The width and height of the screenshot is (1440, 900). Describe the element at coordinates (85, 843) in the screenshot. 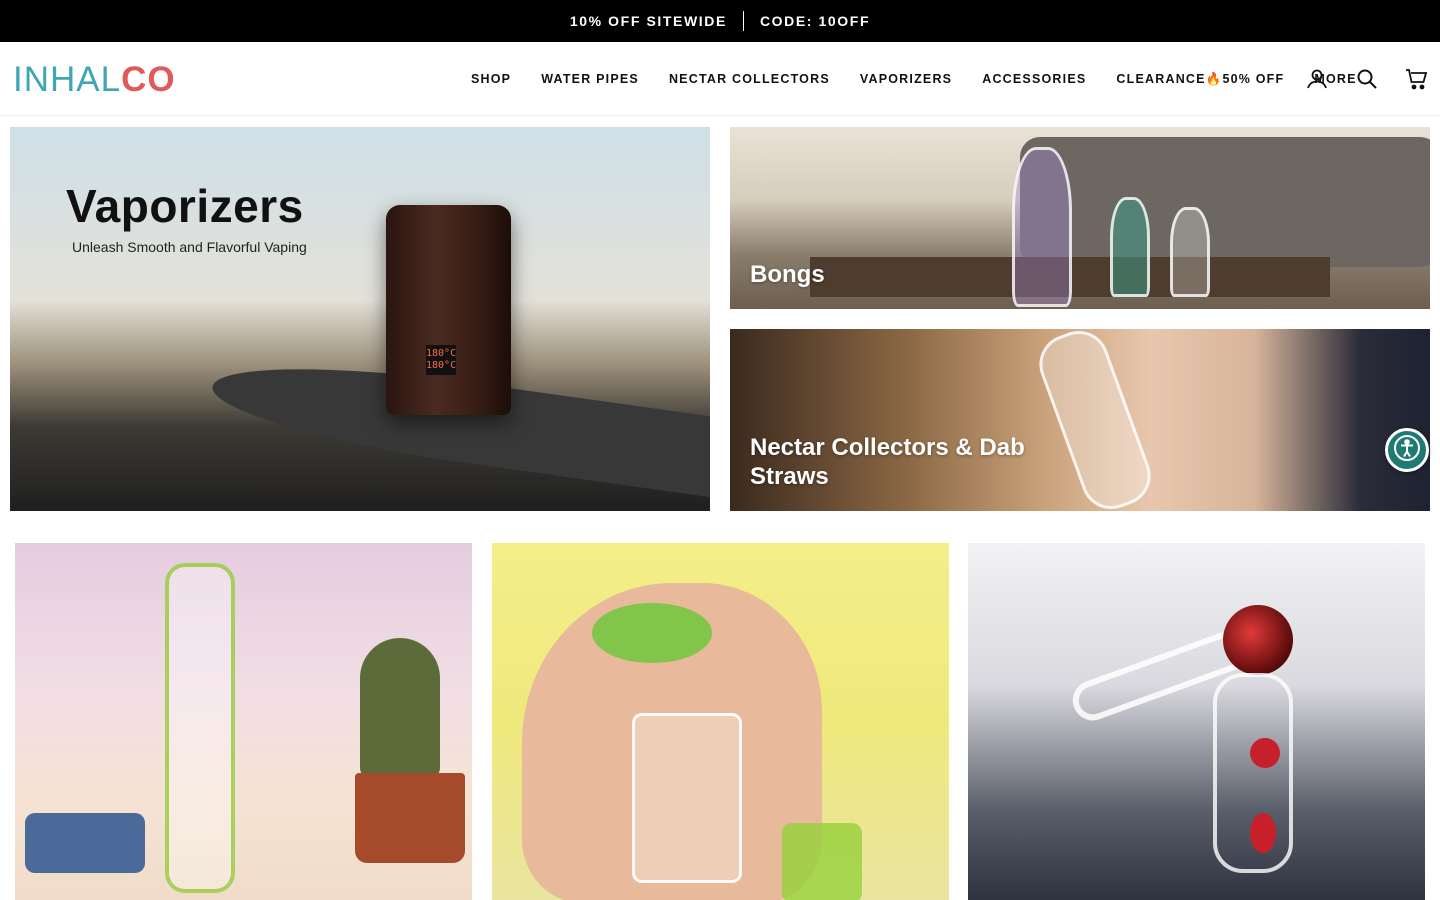

I see `grinder-image` at that location.